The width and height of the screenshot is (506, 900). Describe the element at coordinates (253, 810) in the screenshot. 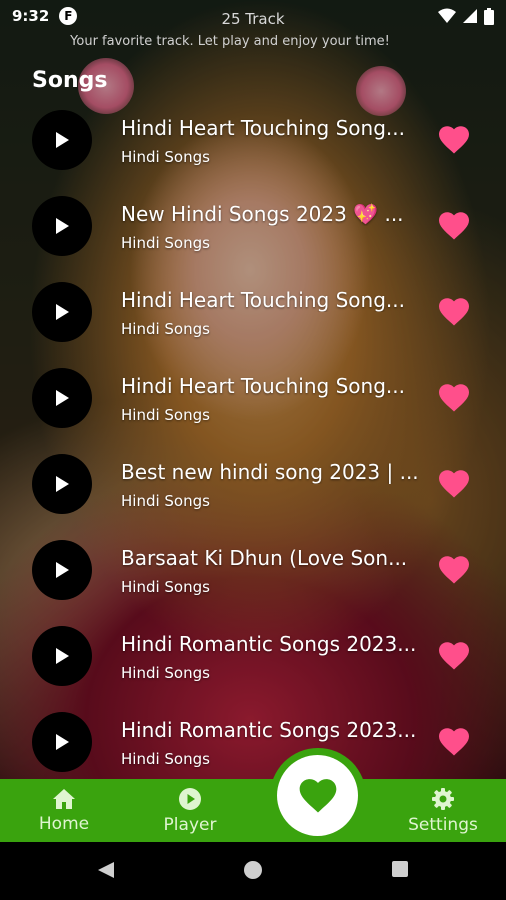

I see `bottom-nav: Home Player Settings` at that location.